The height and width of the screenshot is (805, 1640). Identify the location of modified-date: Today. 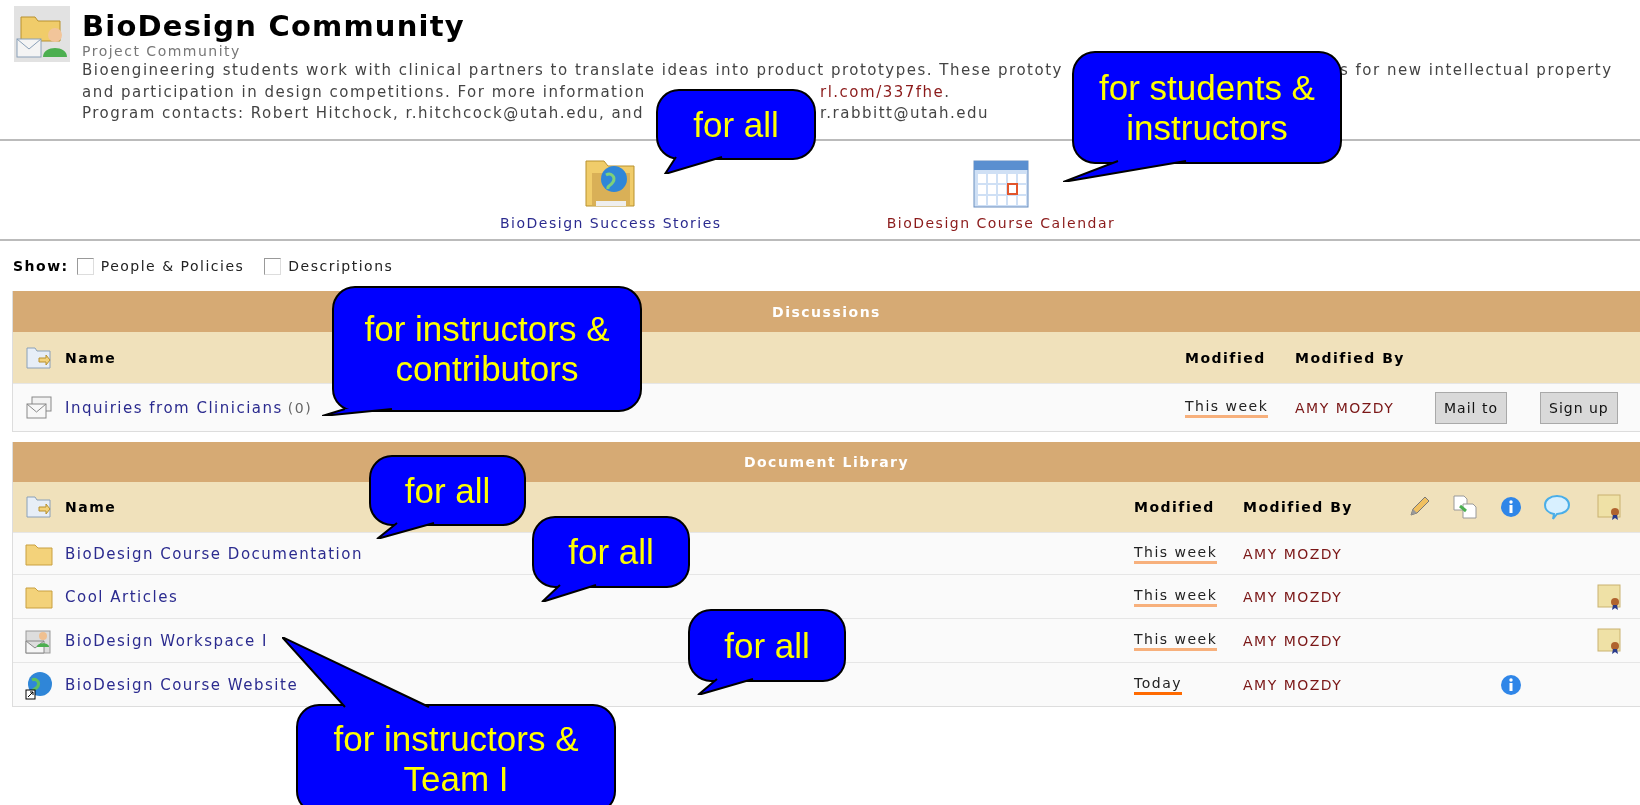
(1158, 684).